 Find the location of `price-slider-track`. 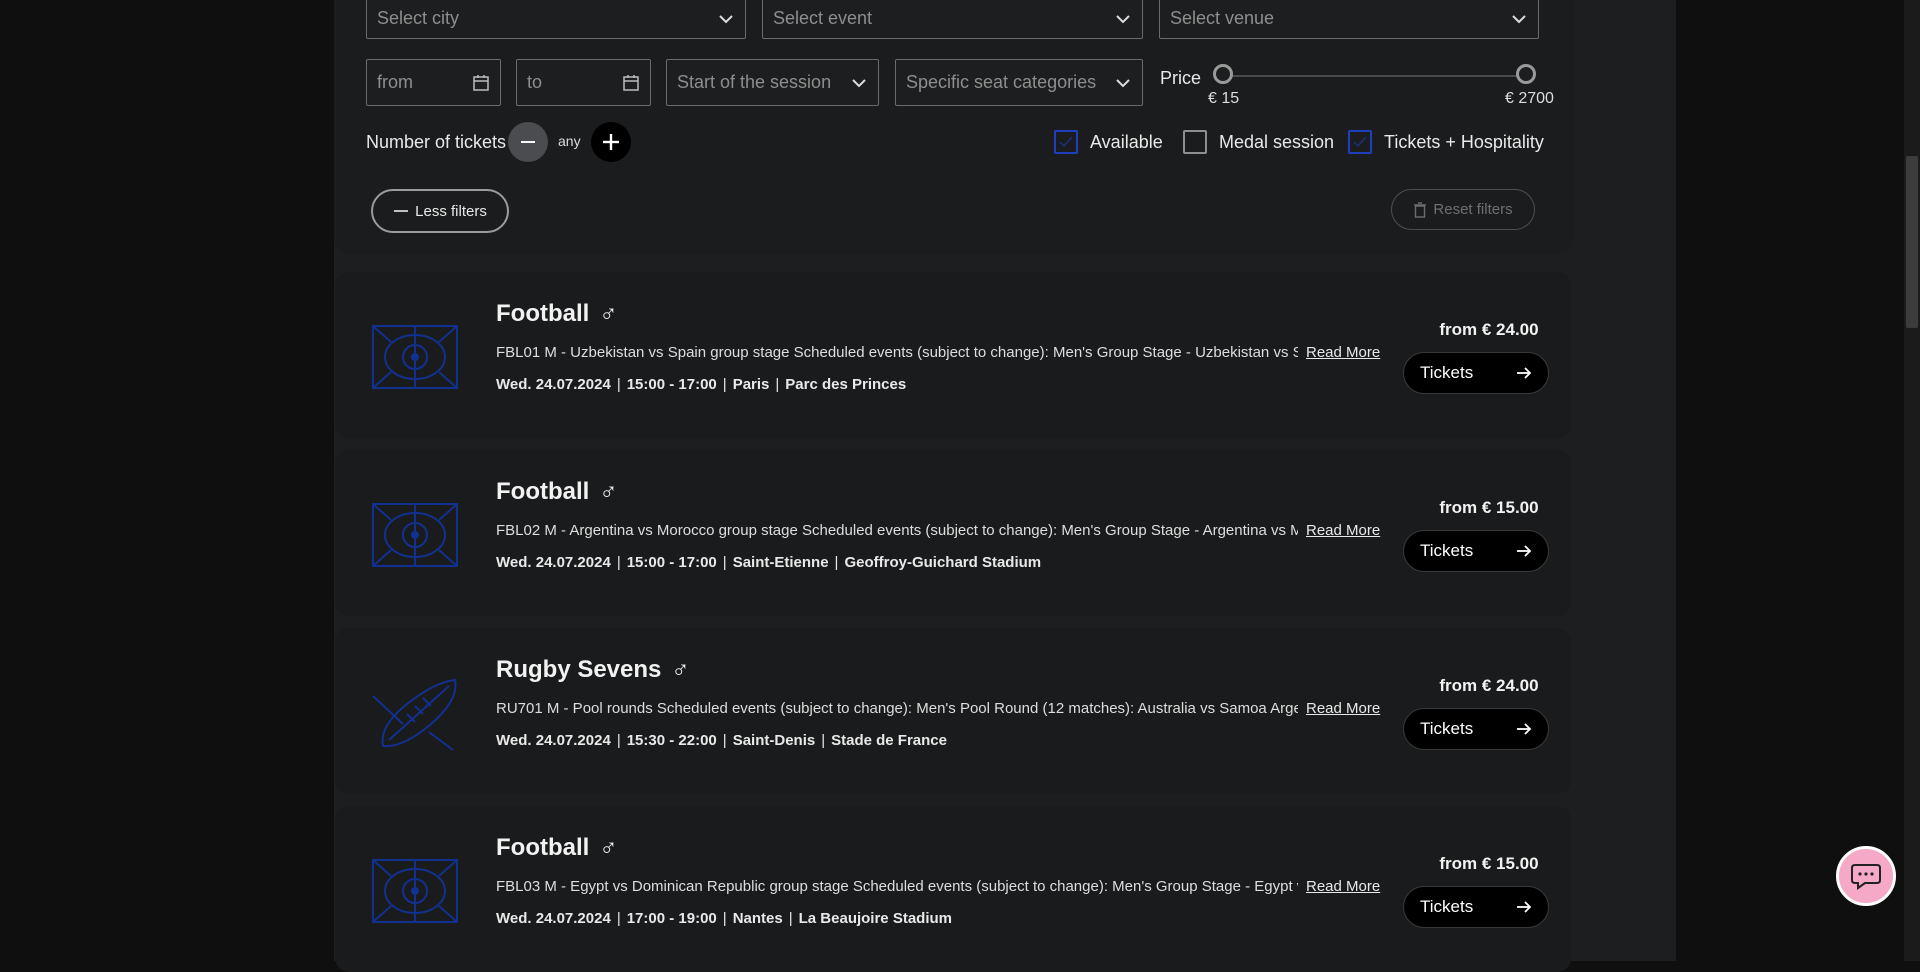

price-slider-track is located at coordinates (1374, 76).